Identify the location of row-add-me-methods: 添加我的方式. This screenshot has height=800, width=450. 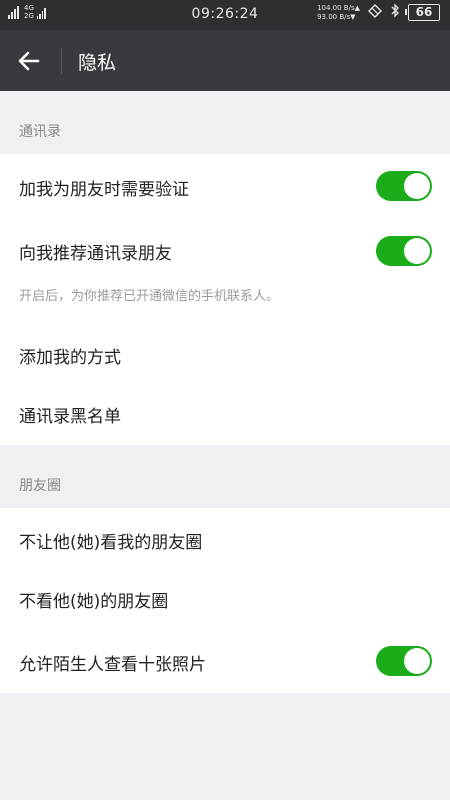
(225, 353).